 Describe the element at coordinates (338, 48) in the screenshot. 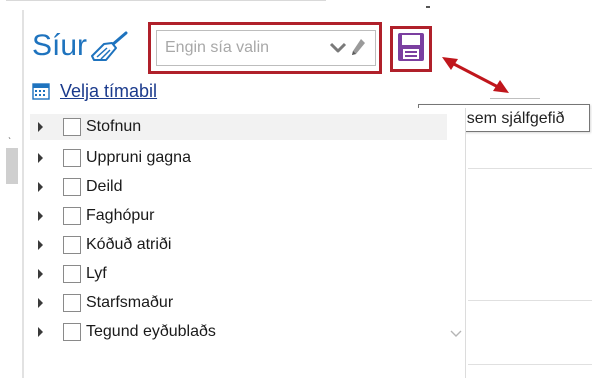

I see `chevron-down-icon` at that location.